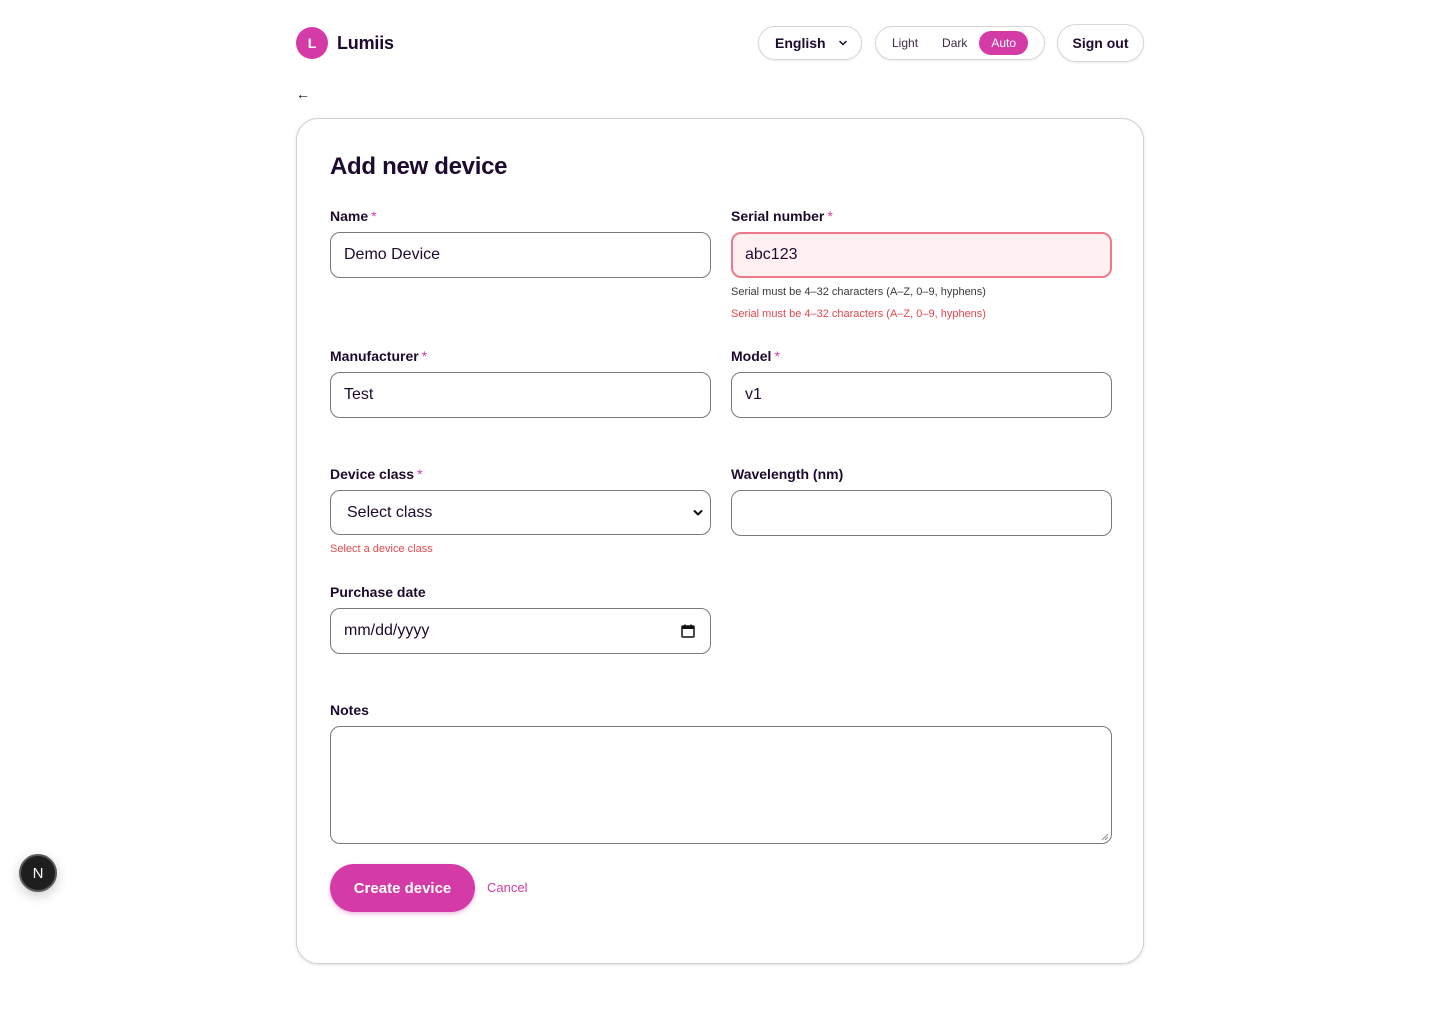  I want to click on brand-logo: L, so click(312, 43).